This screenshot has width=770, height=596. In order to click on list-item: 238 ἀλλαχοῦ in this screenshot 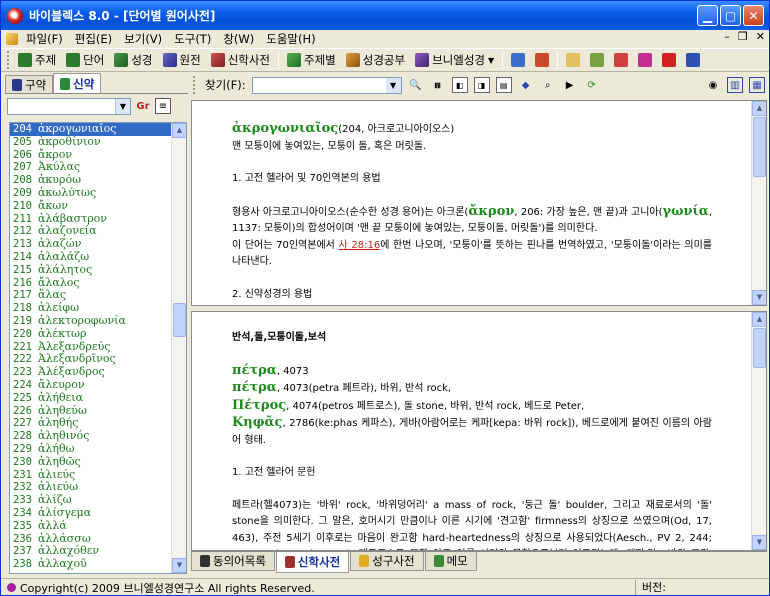, I will do `click(98, 564)`.